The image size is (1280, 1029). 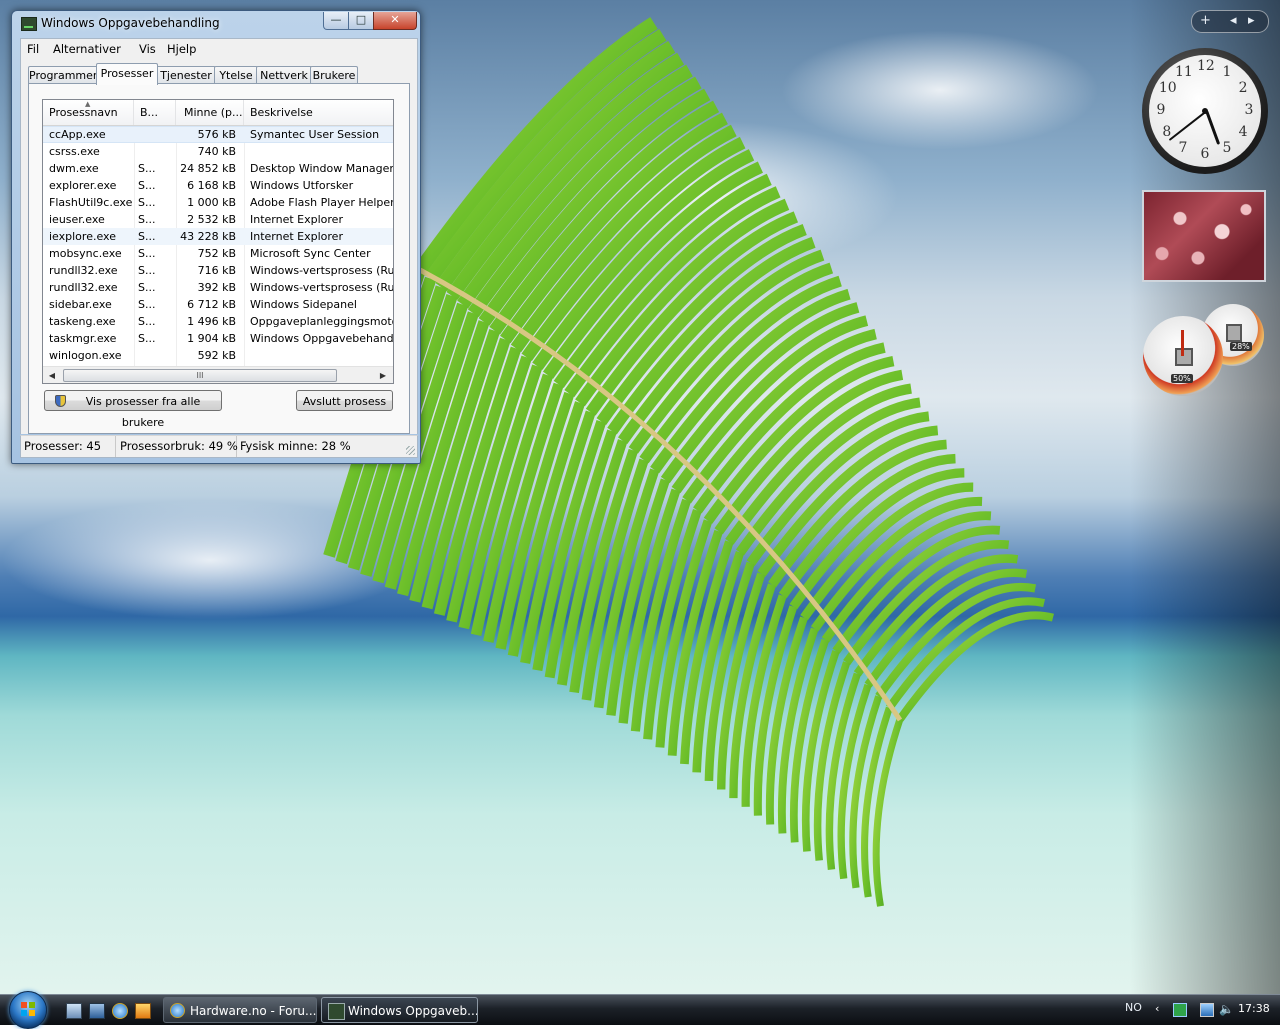 What do you see at coordinates (1227, 148) in the screenshot?
I see `clock-number: 5` at bounding box center [1227, 148].